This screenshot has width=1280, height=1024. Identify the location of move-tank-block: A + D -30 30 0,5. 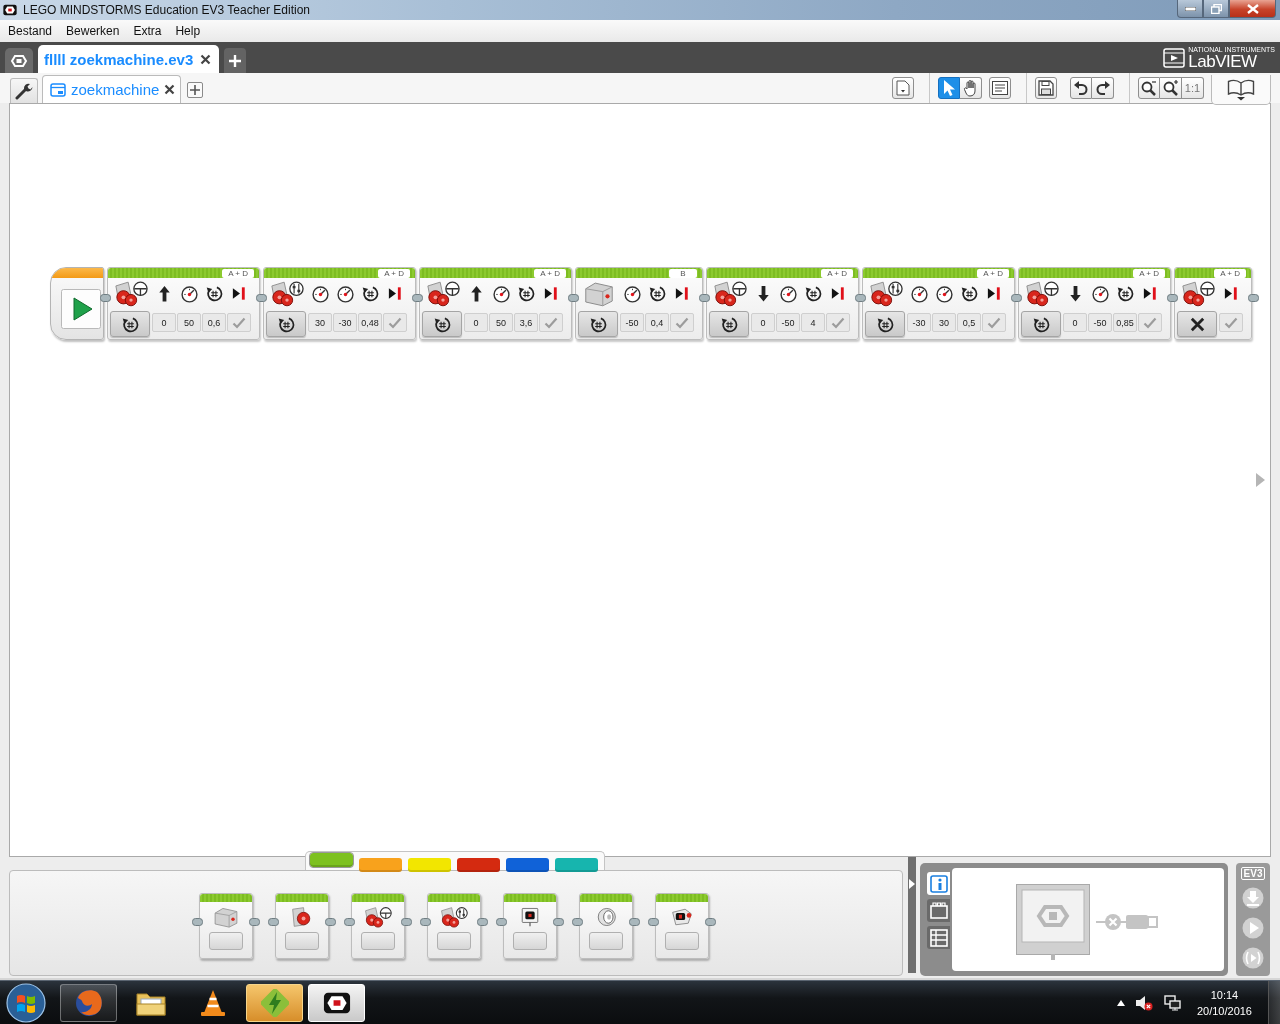
(938, 303).